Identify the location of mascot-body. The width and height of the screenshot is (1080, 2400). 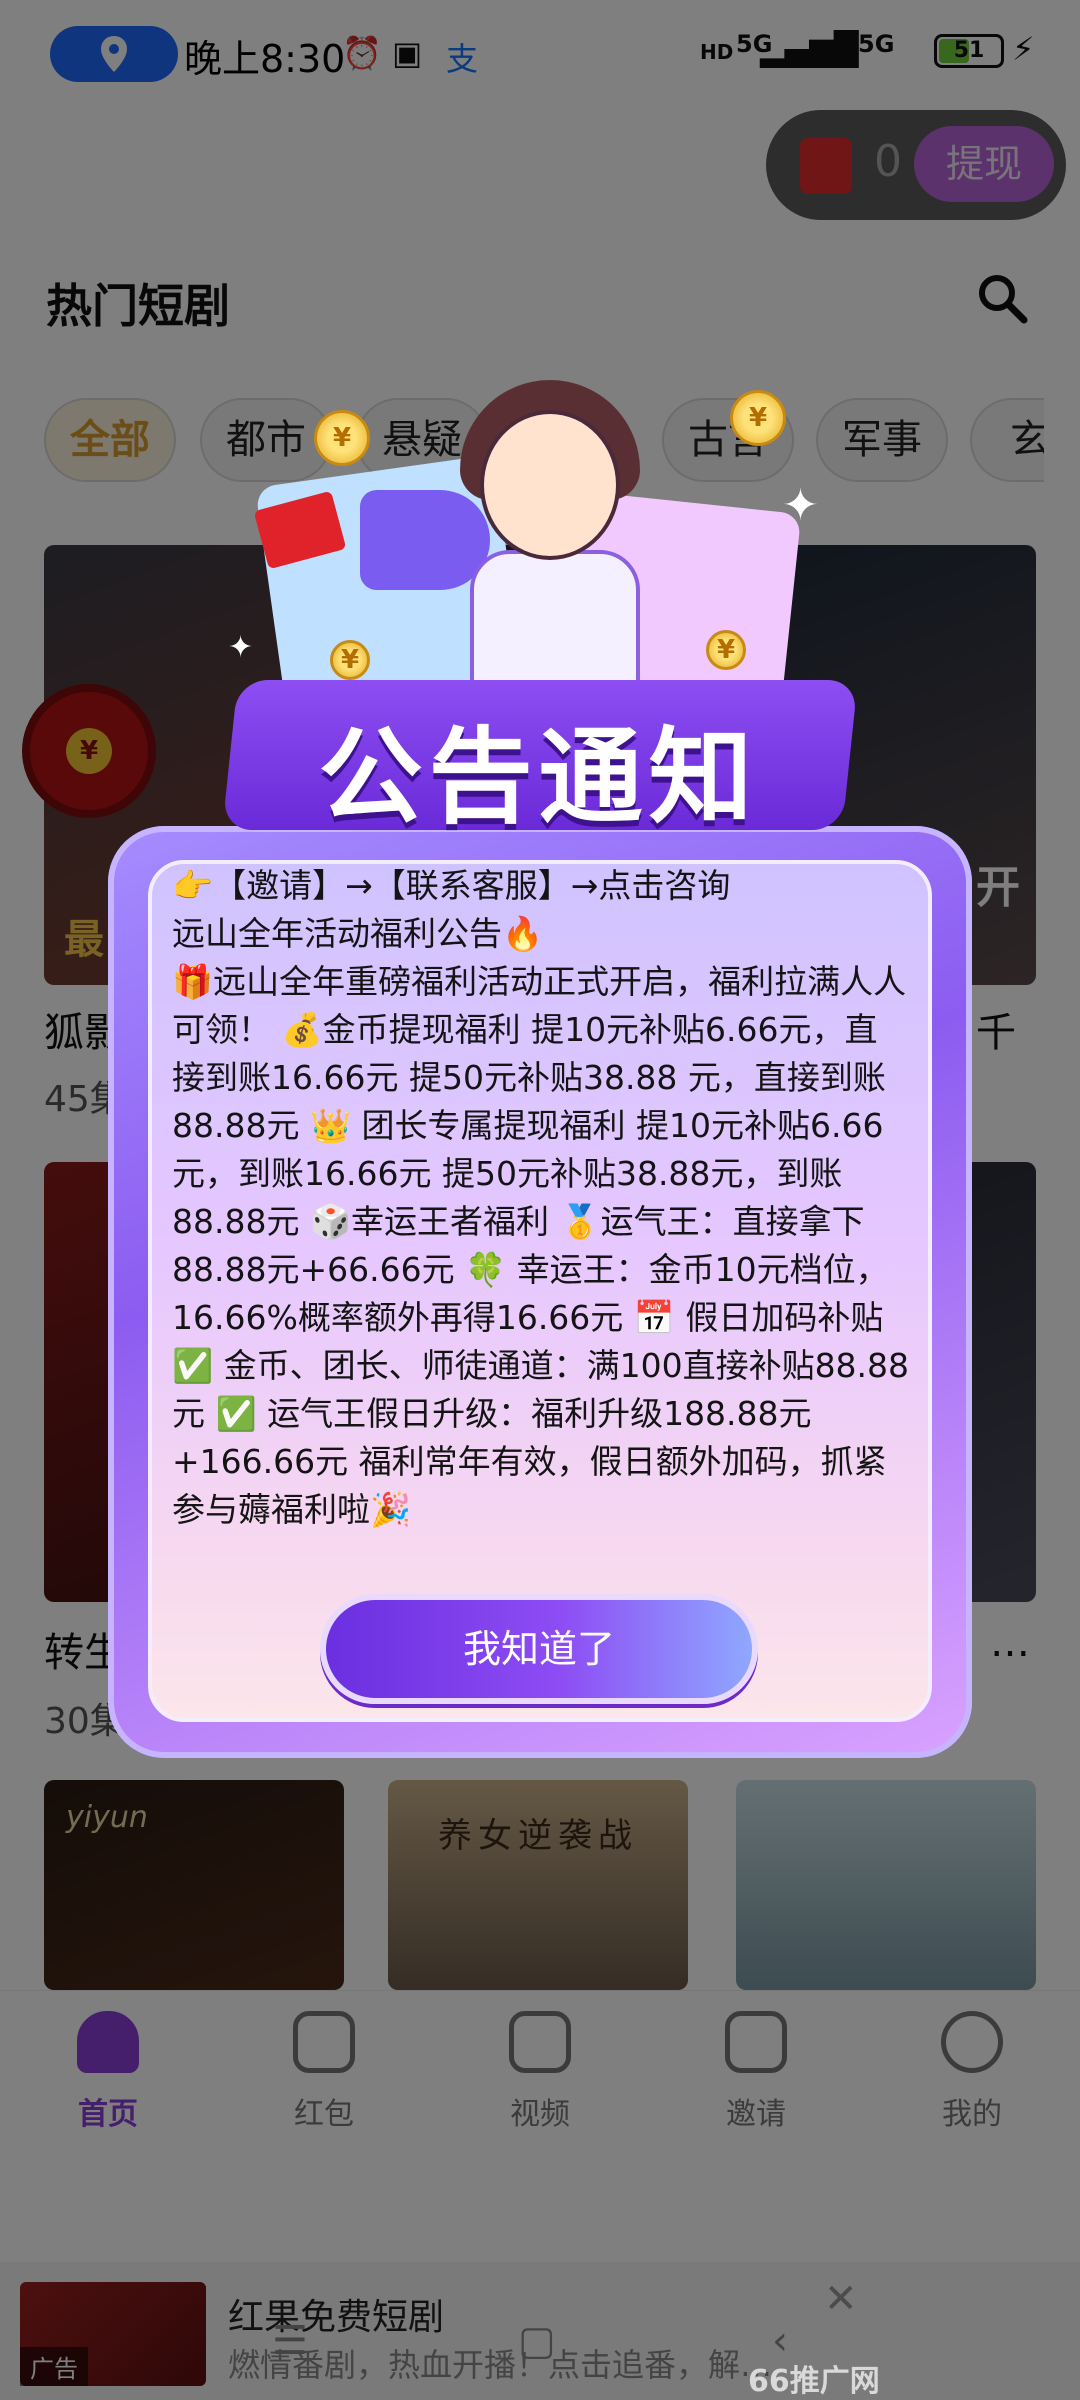
(555, 625).